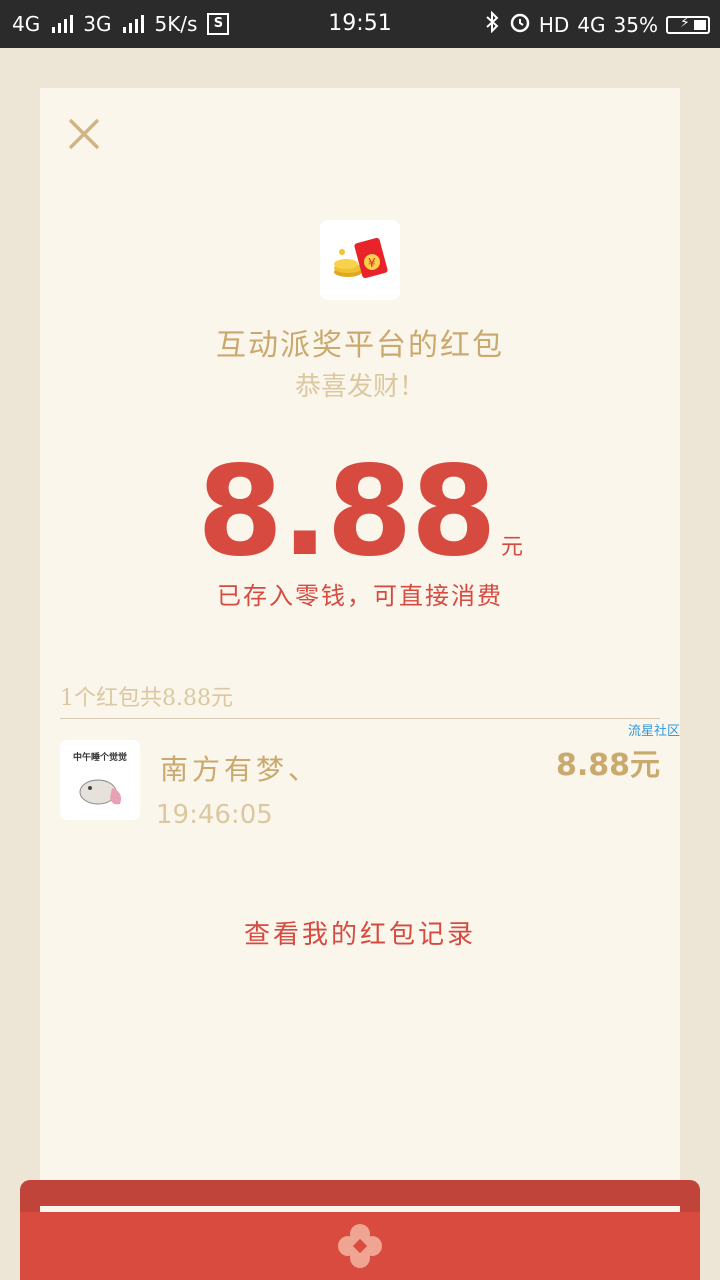 The height and width of the screenshot is (1280, 720). What do you see at coordinates (240, 769) in the screenshot?
I see `sender-name: 南方有梦、` at bounding box center [240, 769].